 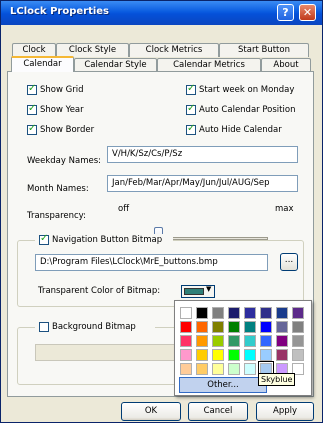 What do you see at coordinates (284, 209) in the screenshot?
I see `transparency-max-label: max` at bounding box center [284, 209].